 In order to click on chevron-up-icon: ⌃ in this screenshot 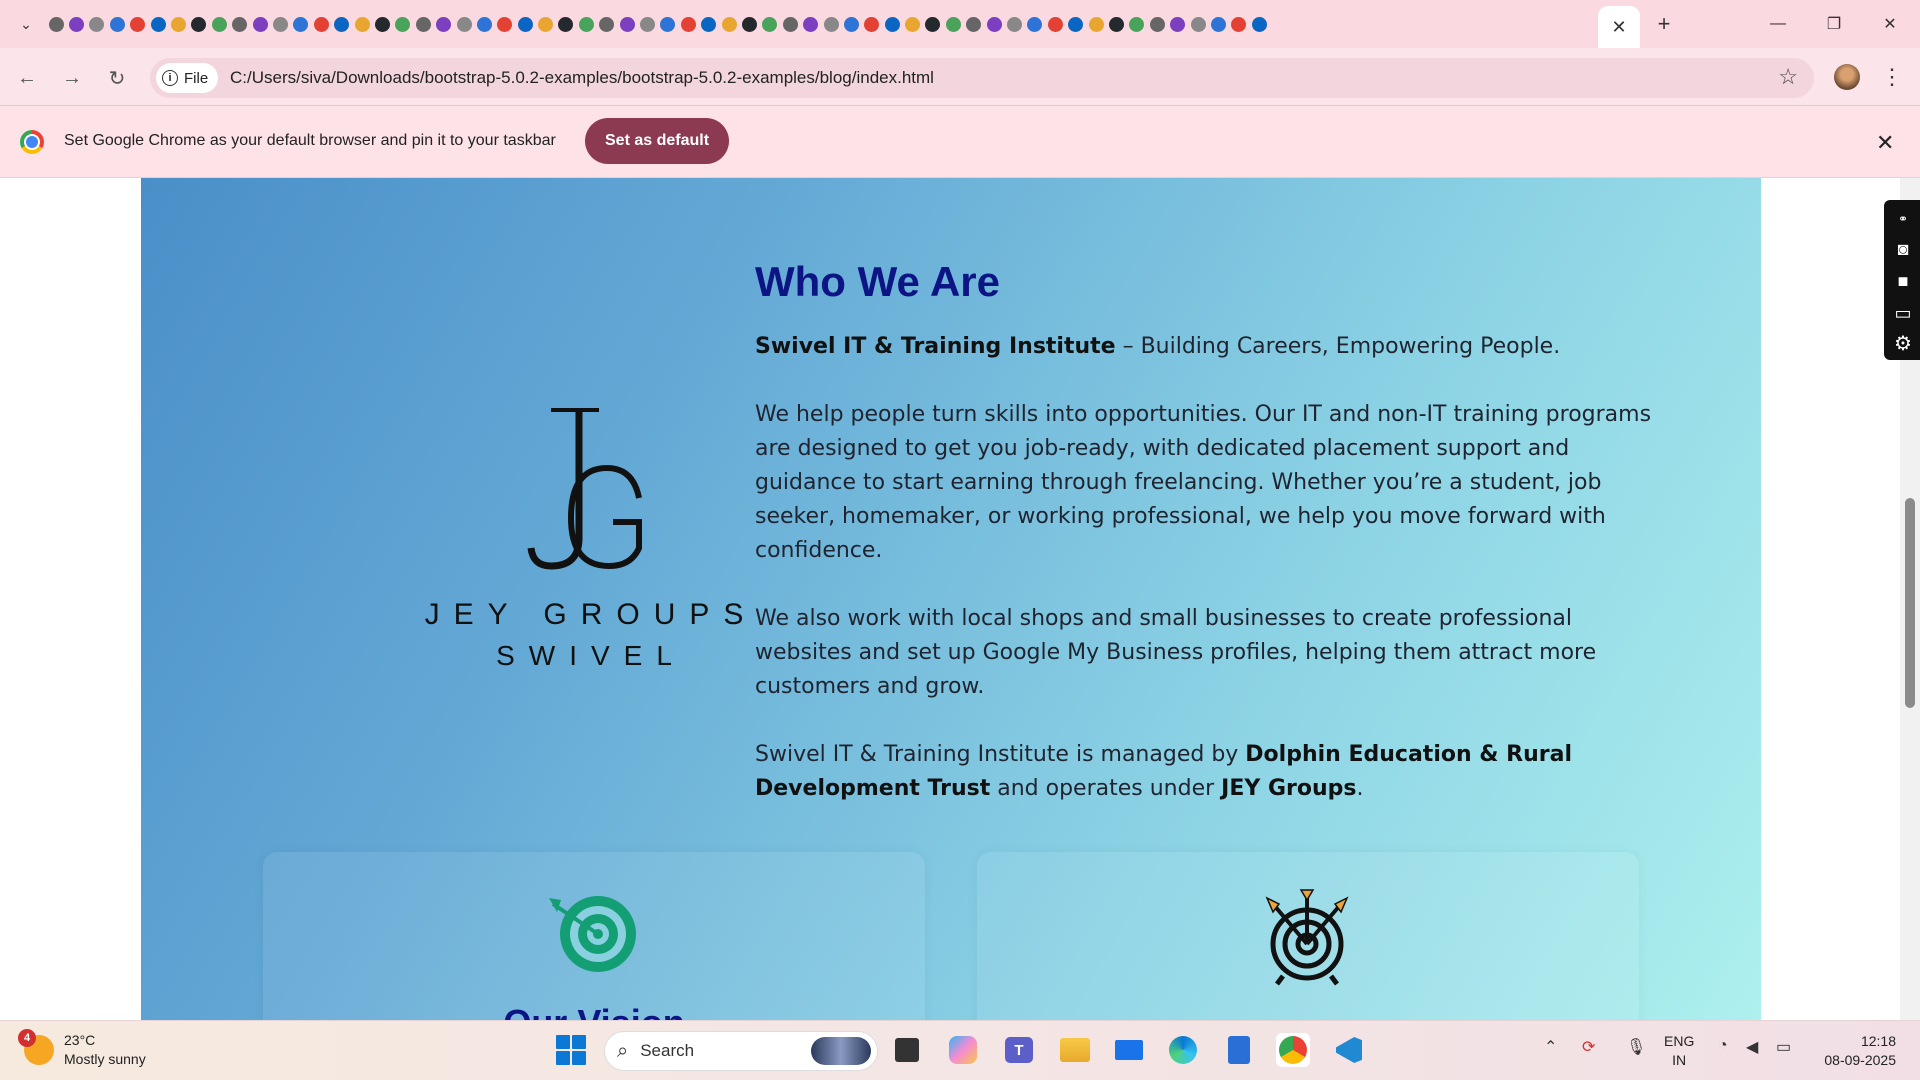, I will do `click(1550, 1047)`.